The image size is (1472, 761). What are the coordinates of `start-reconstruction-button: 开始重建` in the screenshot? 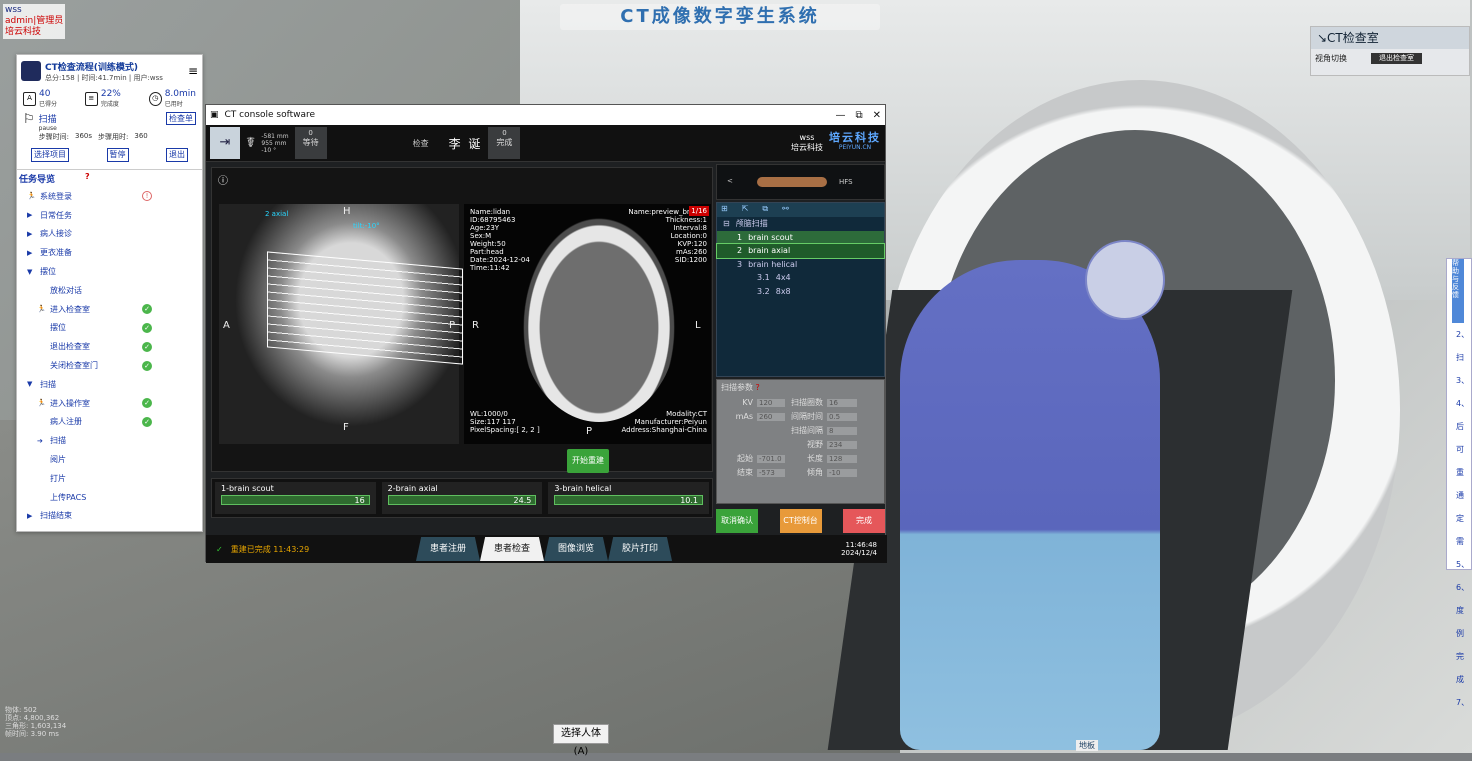 It's located at (588, 461).